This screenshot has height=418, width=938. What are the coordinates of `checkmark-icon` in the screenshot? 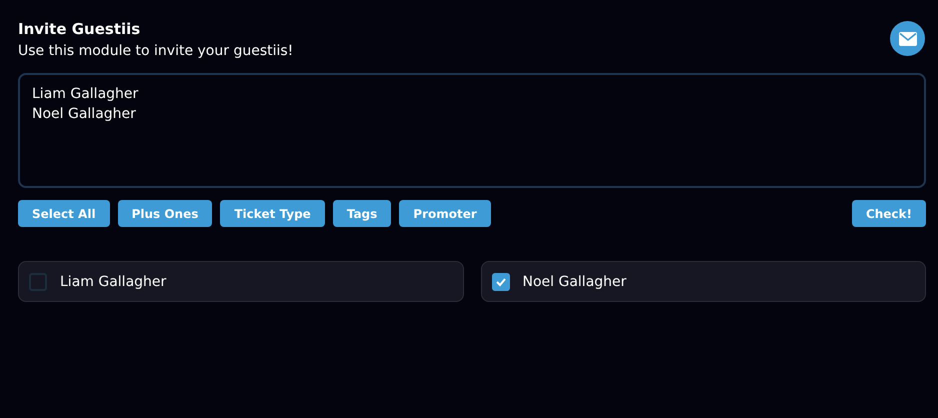 It's located at (500, 281).